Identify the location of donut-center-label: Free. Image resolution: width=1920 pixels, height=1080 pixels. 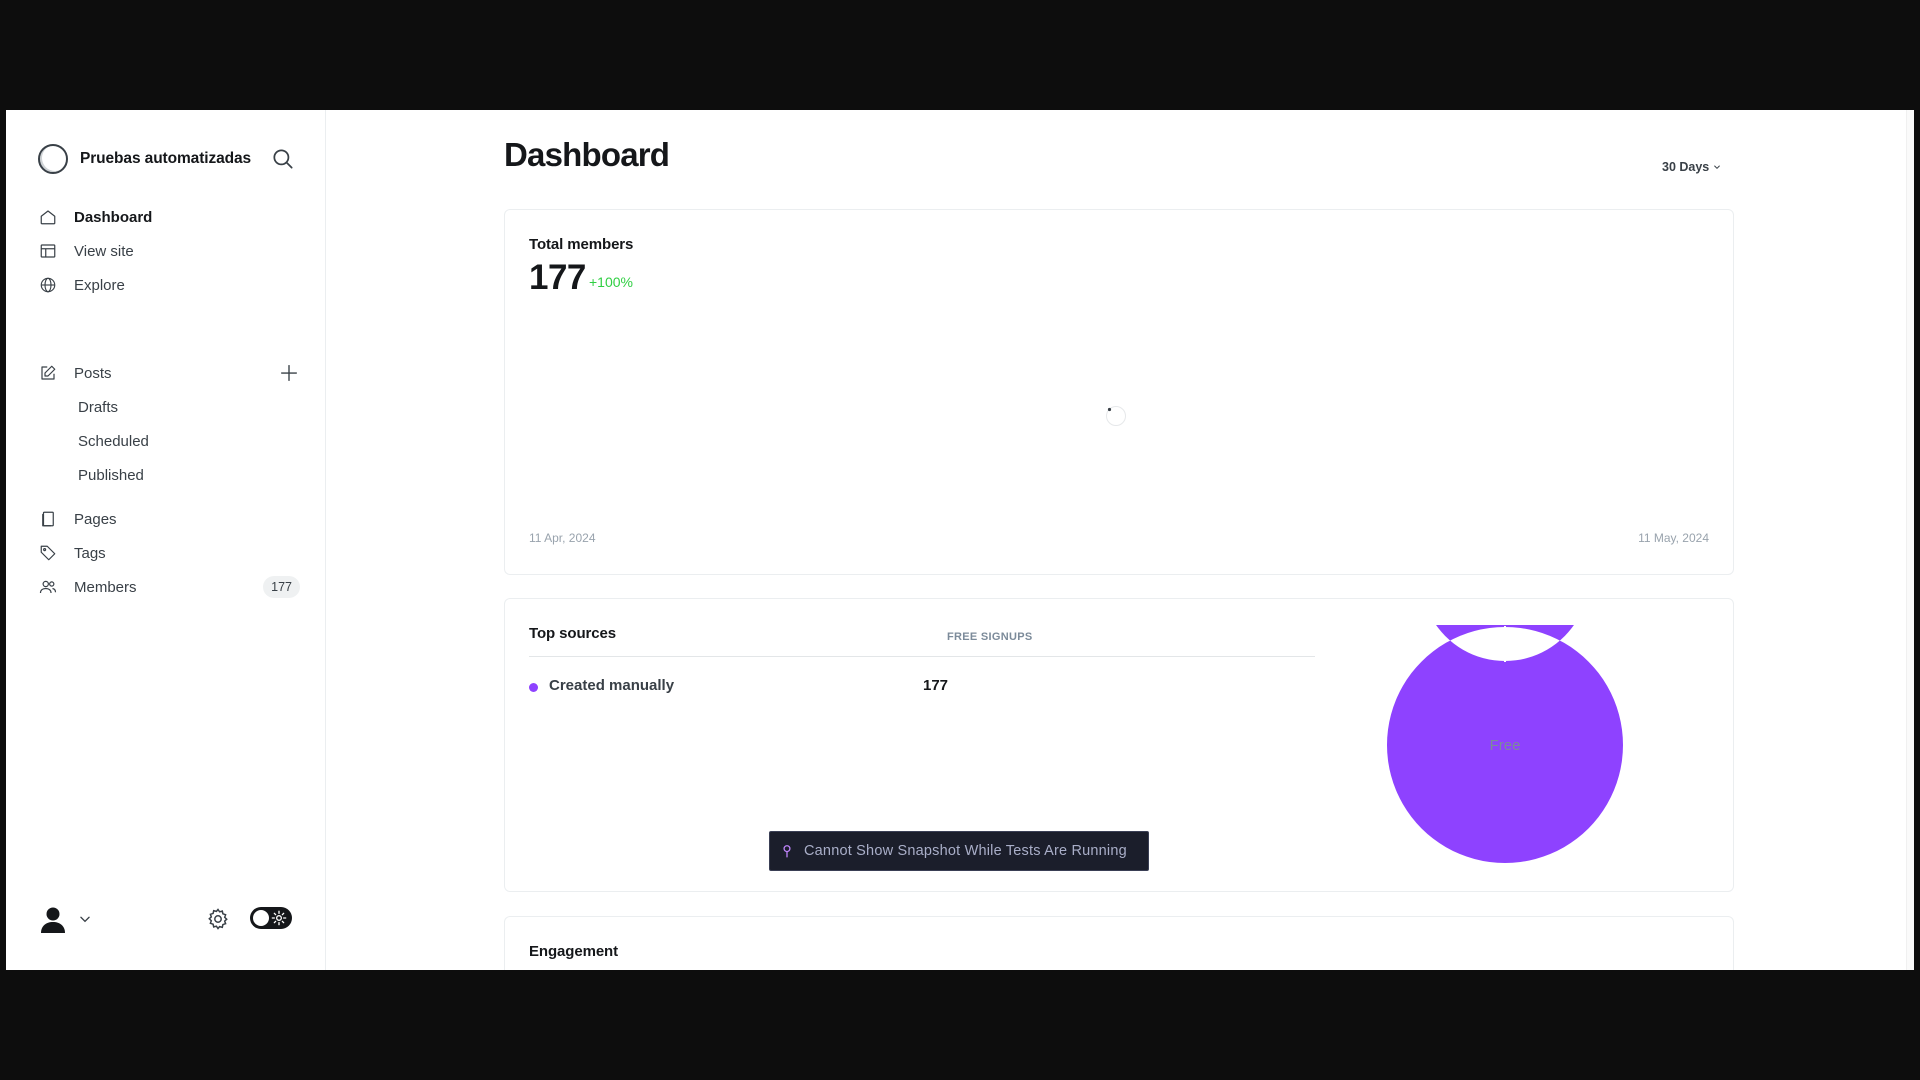
(1505, 745).